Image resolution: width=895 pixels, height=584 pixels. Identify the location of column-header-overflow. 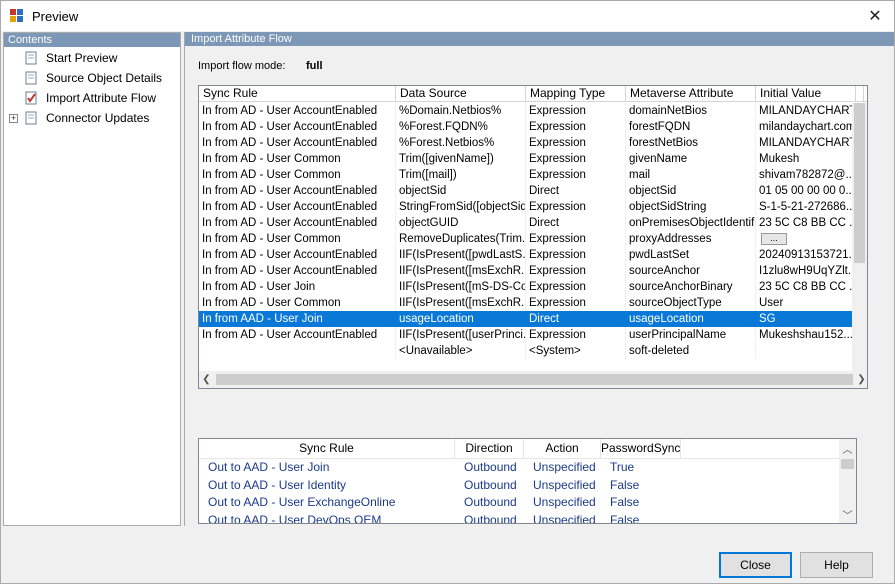
(860, 94).